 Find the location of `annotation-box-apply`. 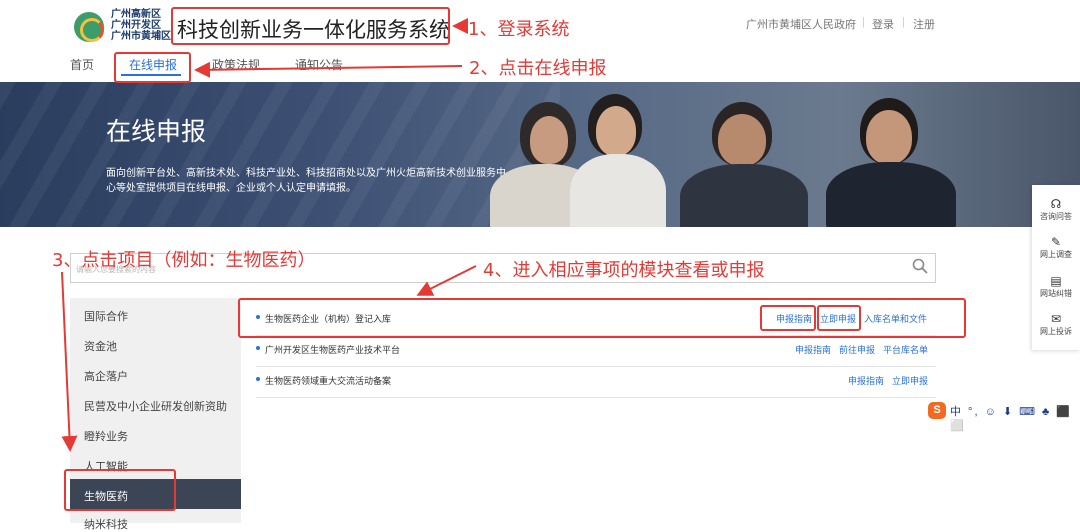

annotation-box-apply is located at coordinates (839, 318).